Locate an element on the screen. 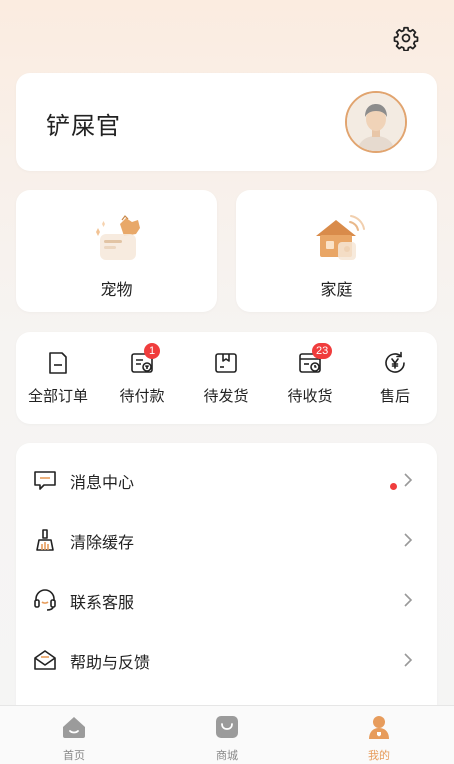 The image size is (454, 764). delivery-clock-icon: 23 is located at coordinates (315, 359).